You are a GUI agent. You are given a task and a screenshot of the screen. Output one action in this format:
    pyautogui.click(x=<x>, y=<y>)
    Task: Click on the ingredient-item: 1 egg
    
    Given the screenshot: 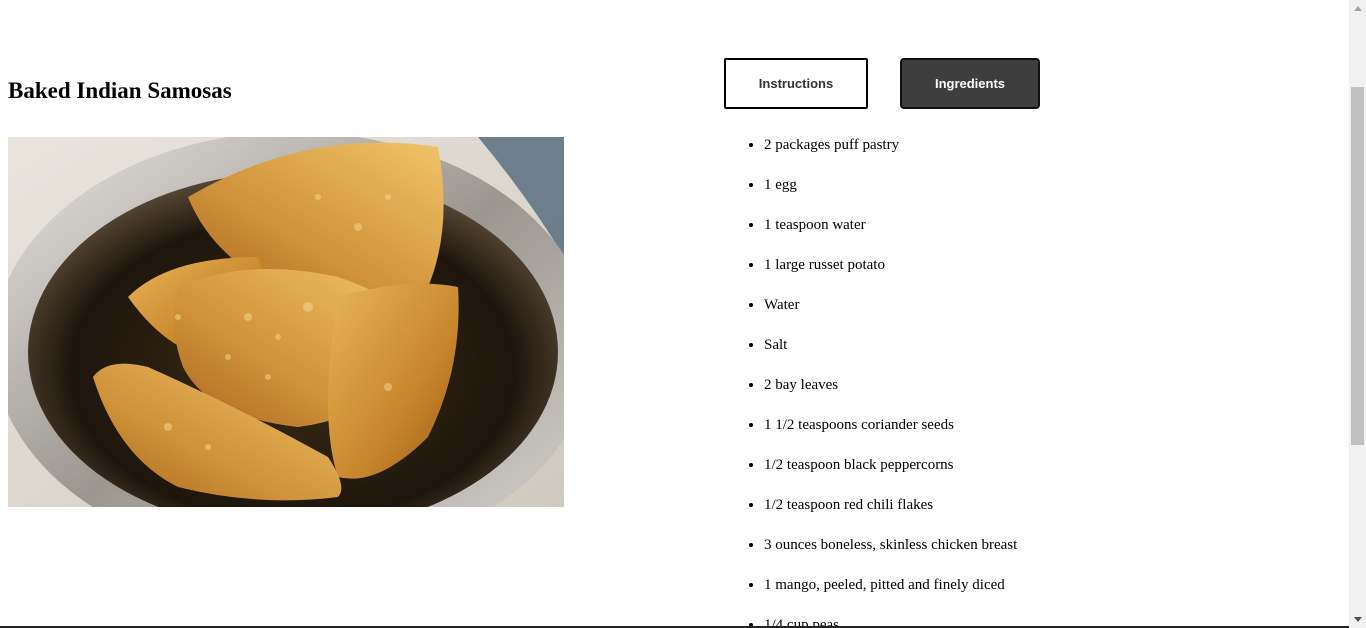 What is the action you would take?
    pyautogui.click(x=890, y=185)
    